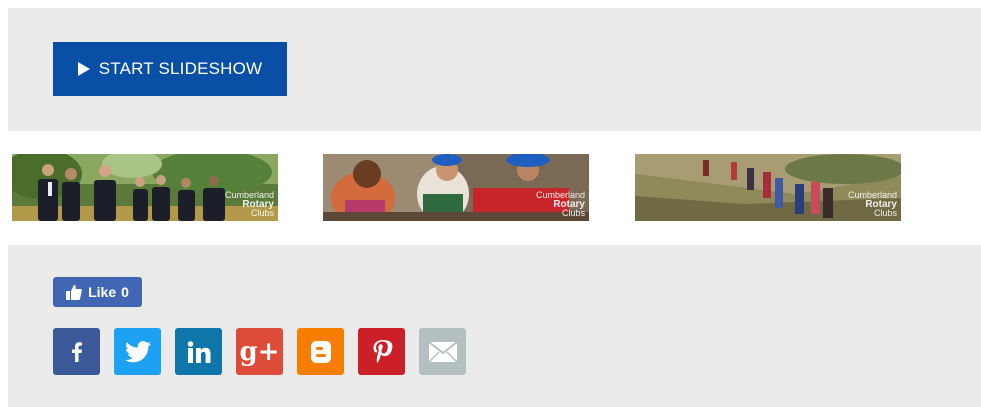 The height and width of the screenshot is (407, 981). What do you see at coordinates (145, 187) in the screenshot?
I see `gallery-thumbnail-1: Cumberland Rotary Clubs` at bounding box center [145, 187].